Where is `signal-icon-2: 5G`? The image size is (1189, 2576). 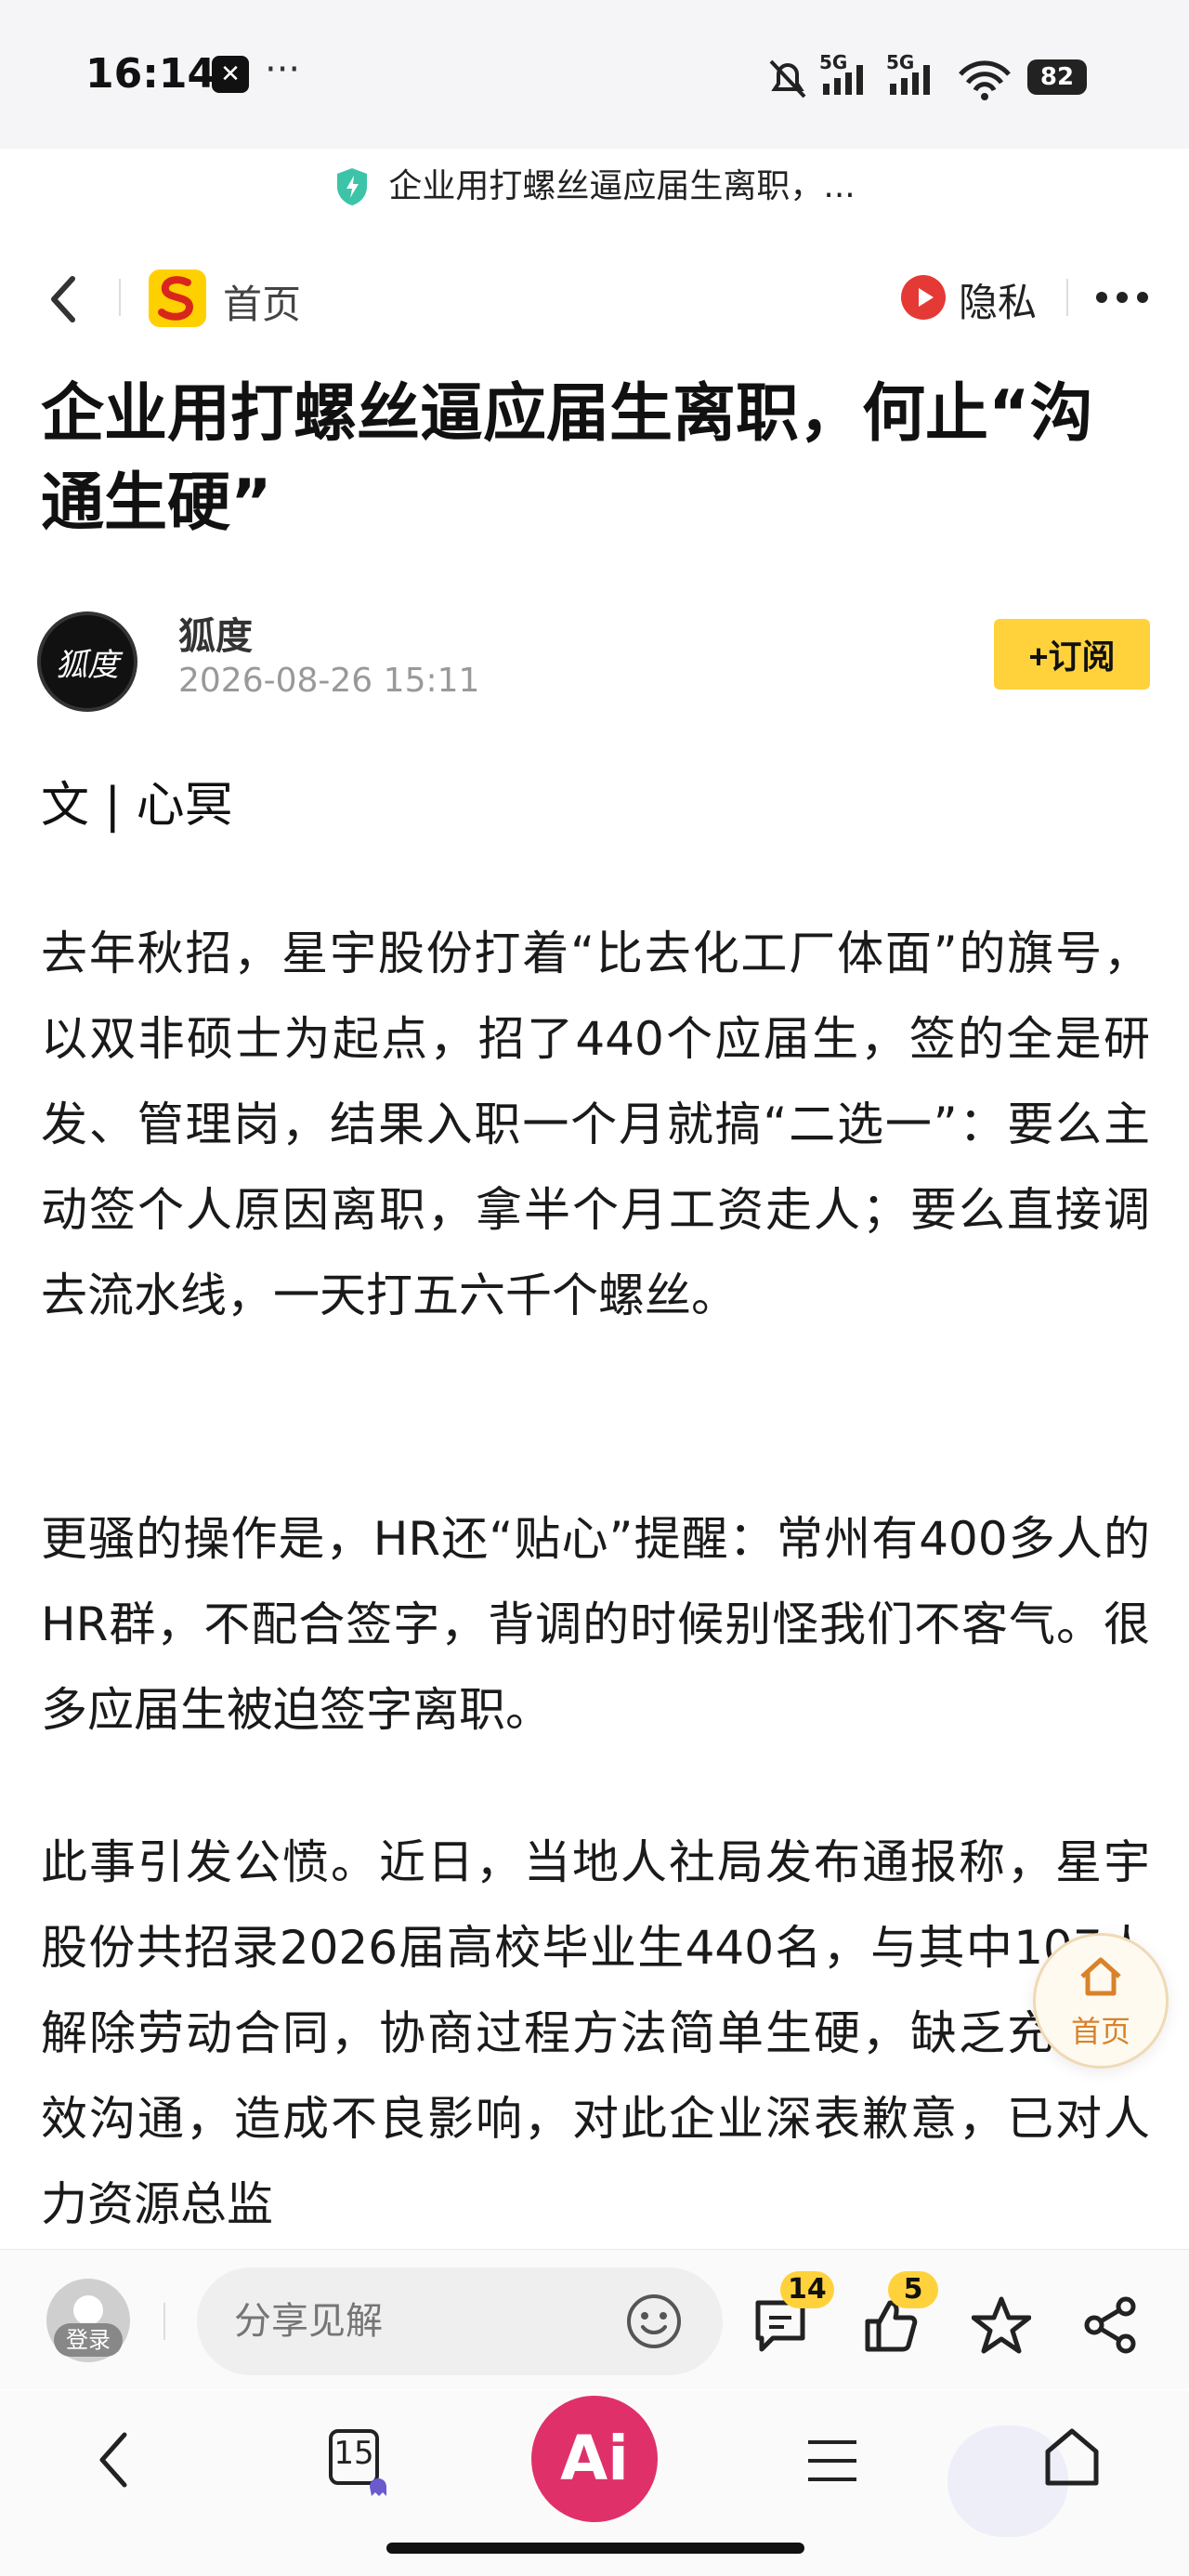 signal-icon-2: 5G is located at coordinates (908, 73).